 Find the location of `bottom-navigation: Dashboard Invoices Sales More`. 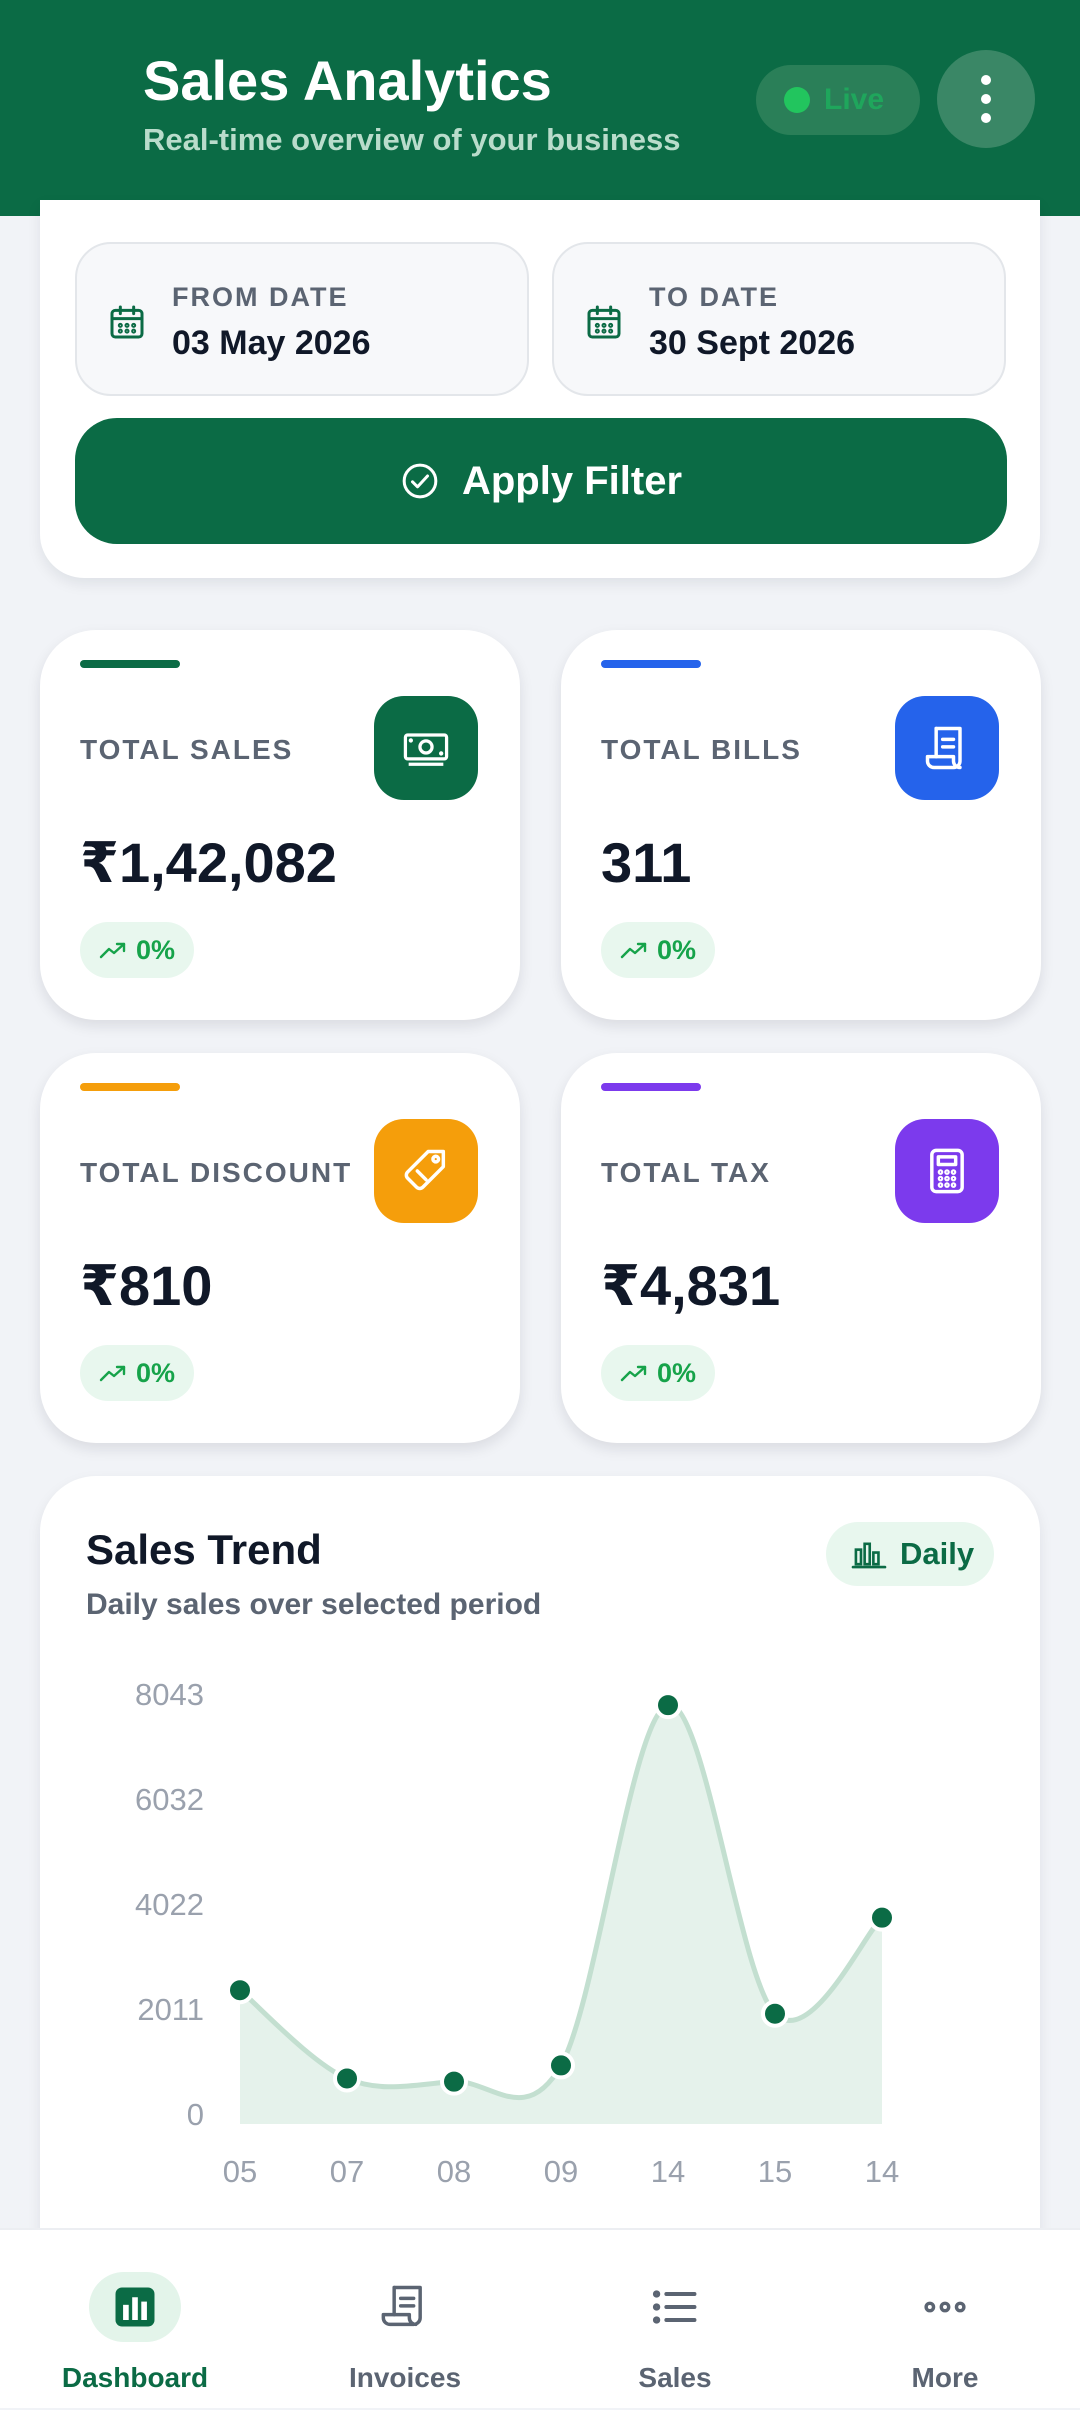

bottom-navigation: Dashboard Invoices Sales More is located at coordinates (540, 2318).